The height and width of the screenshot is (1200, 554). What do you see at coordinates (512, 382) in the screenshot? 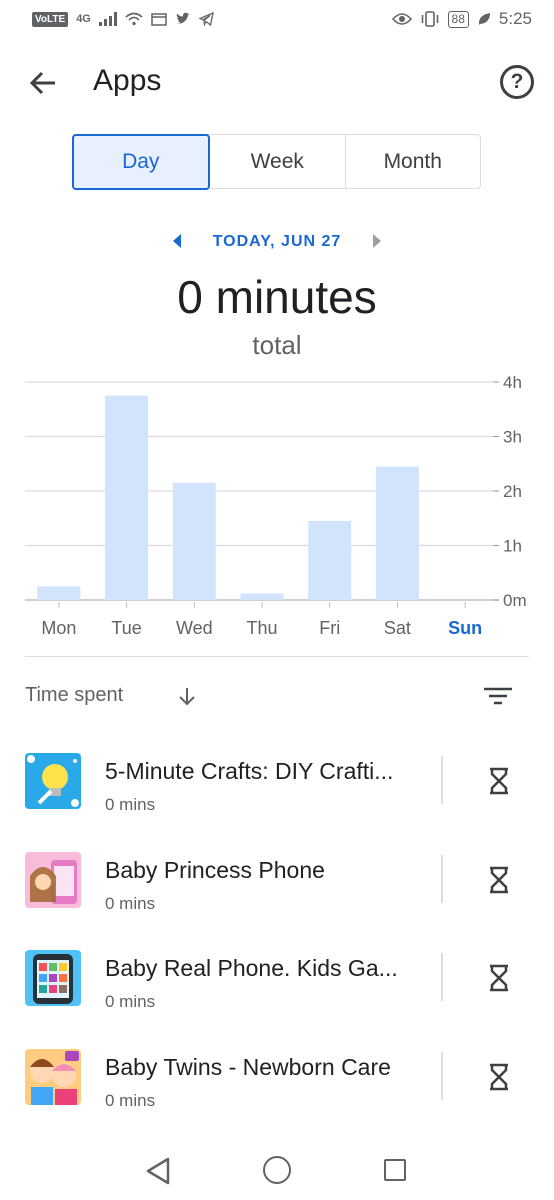
I see `y-tick-label: 4h` at bounding box center [512, 382].